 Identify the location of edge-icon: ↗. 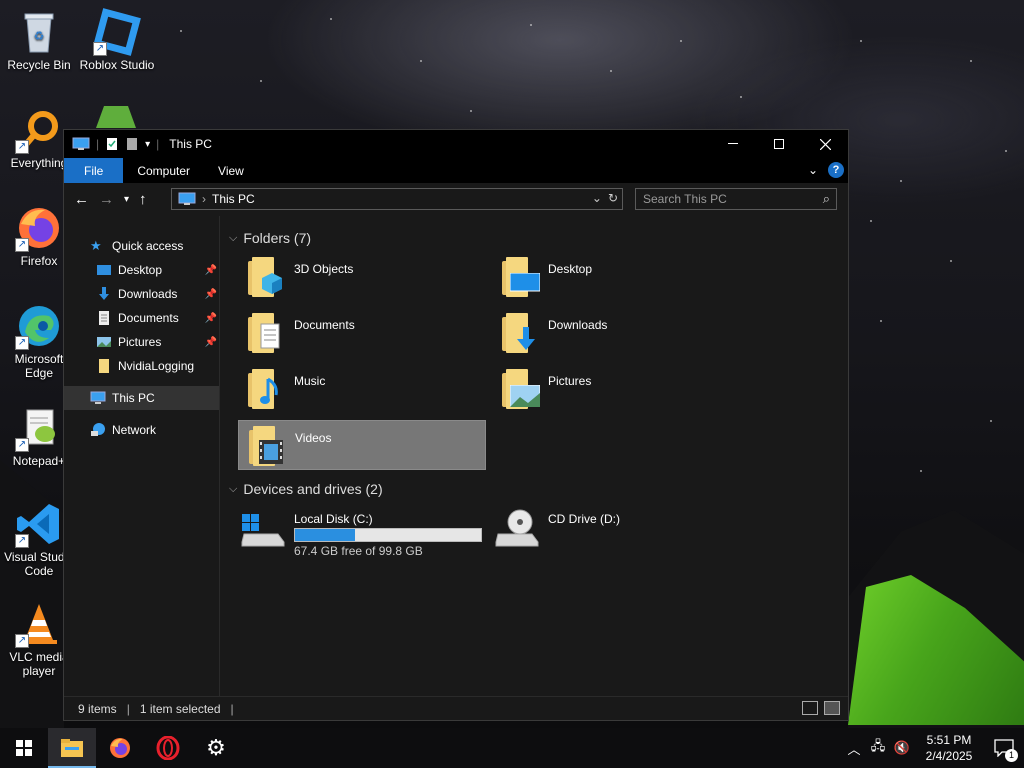
(39, 326).